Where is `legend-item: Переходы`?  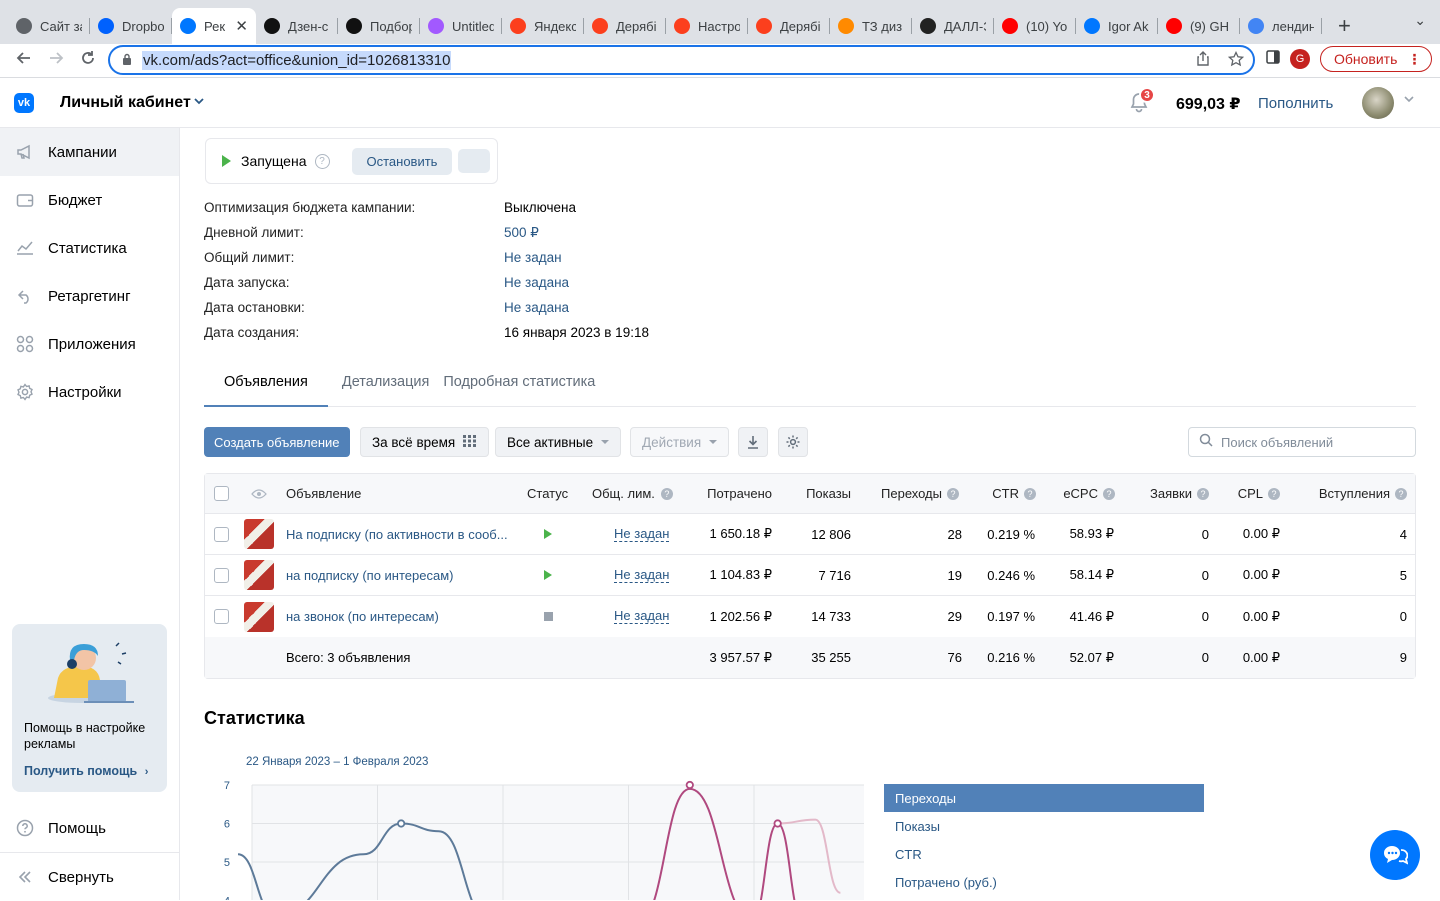 legend-item: Переходы is located at coordinates (1044, 798).